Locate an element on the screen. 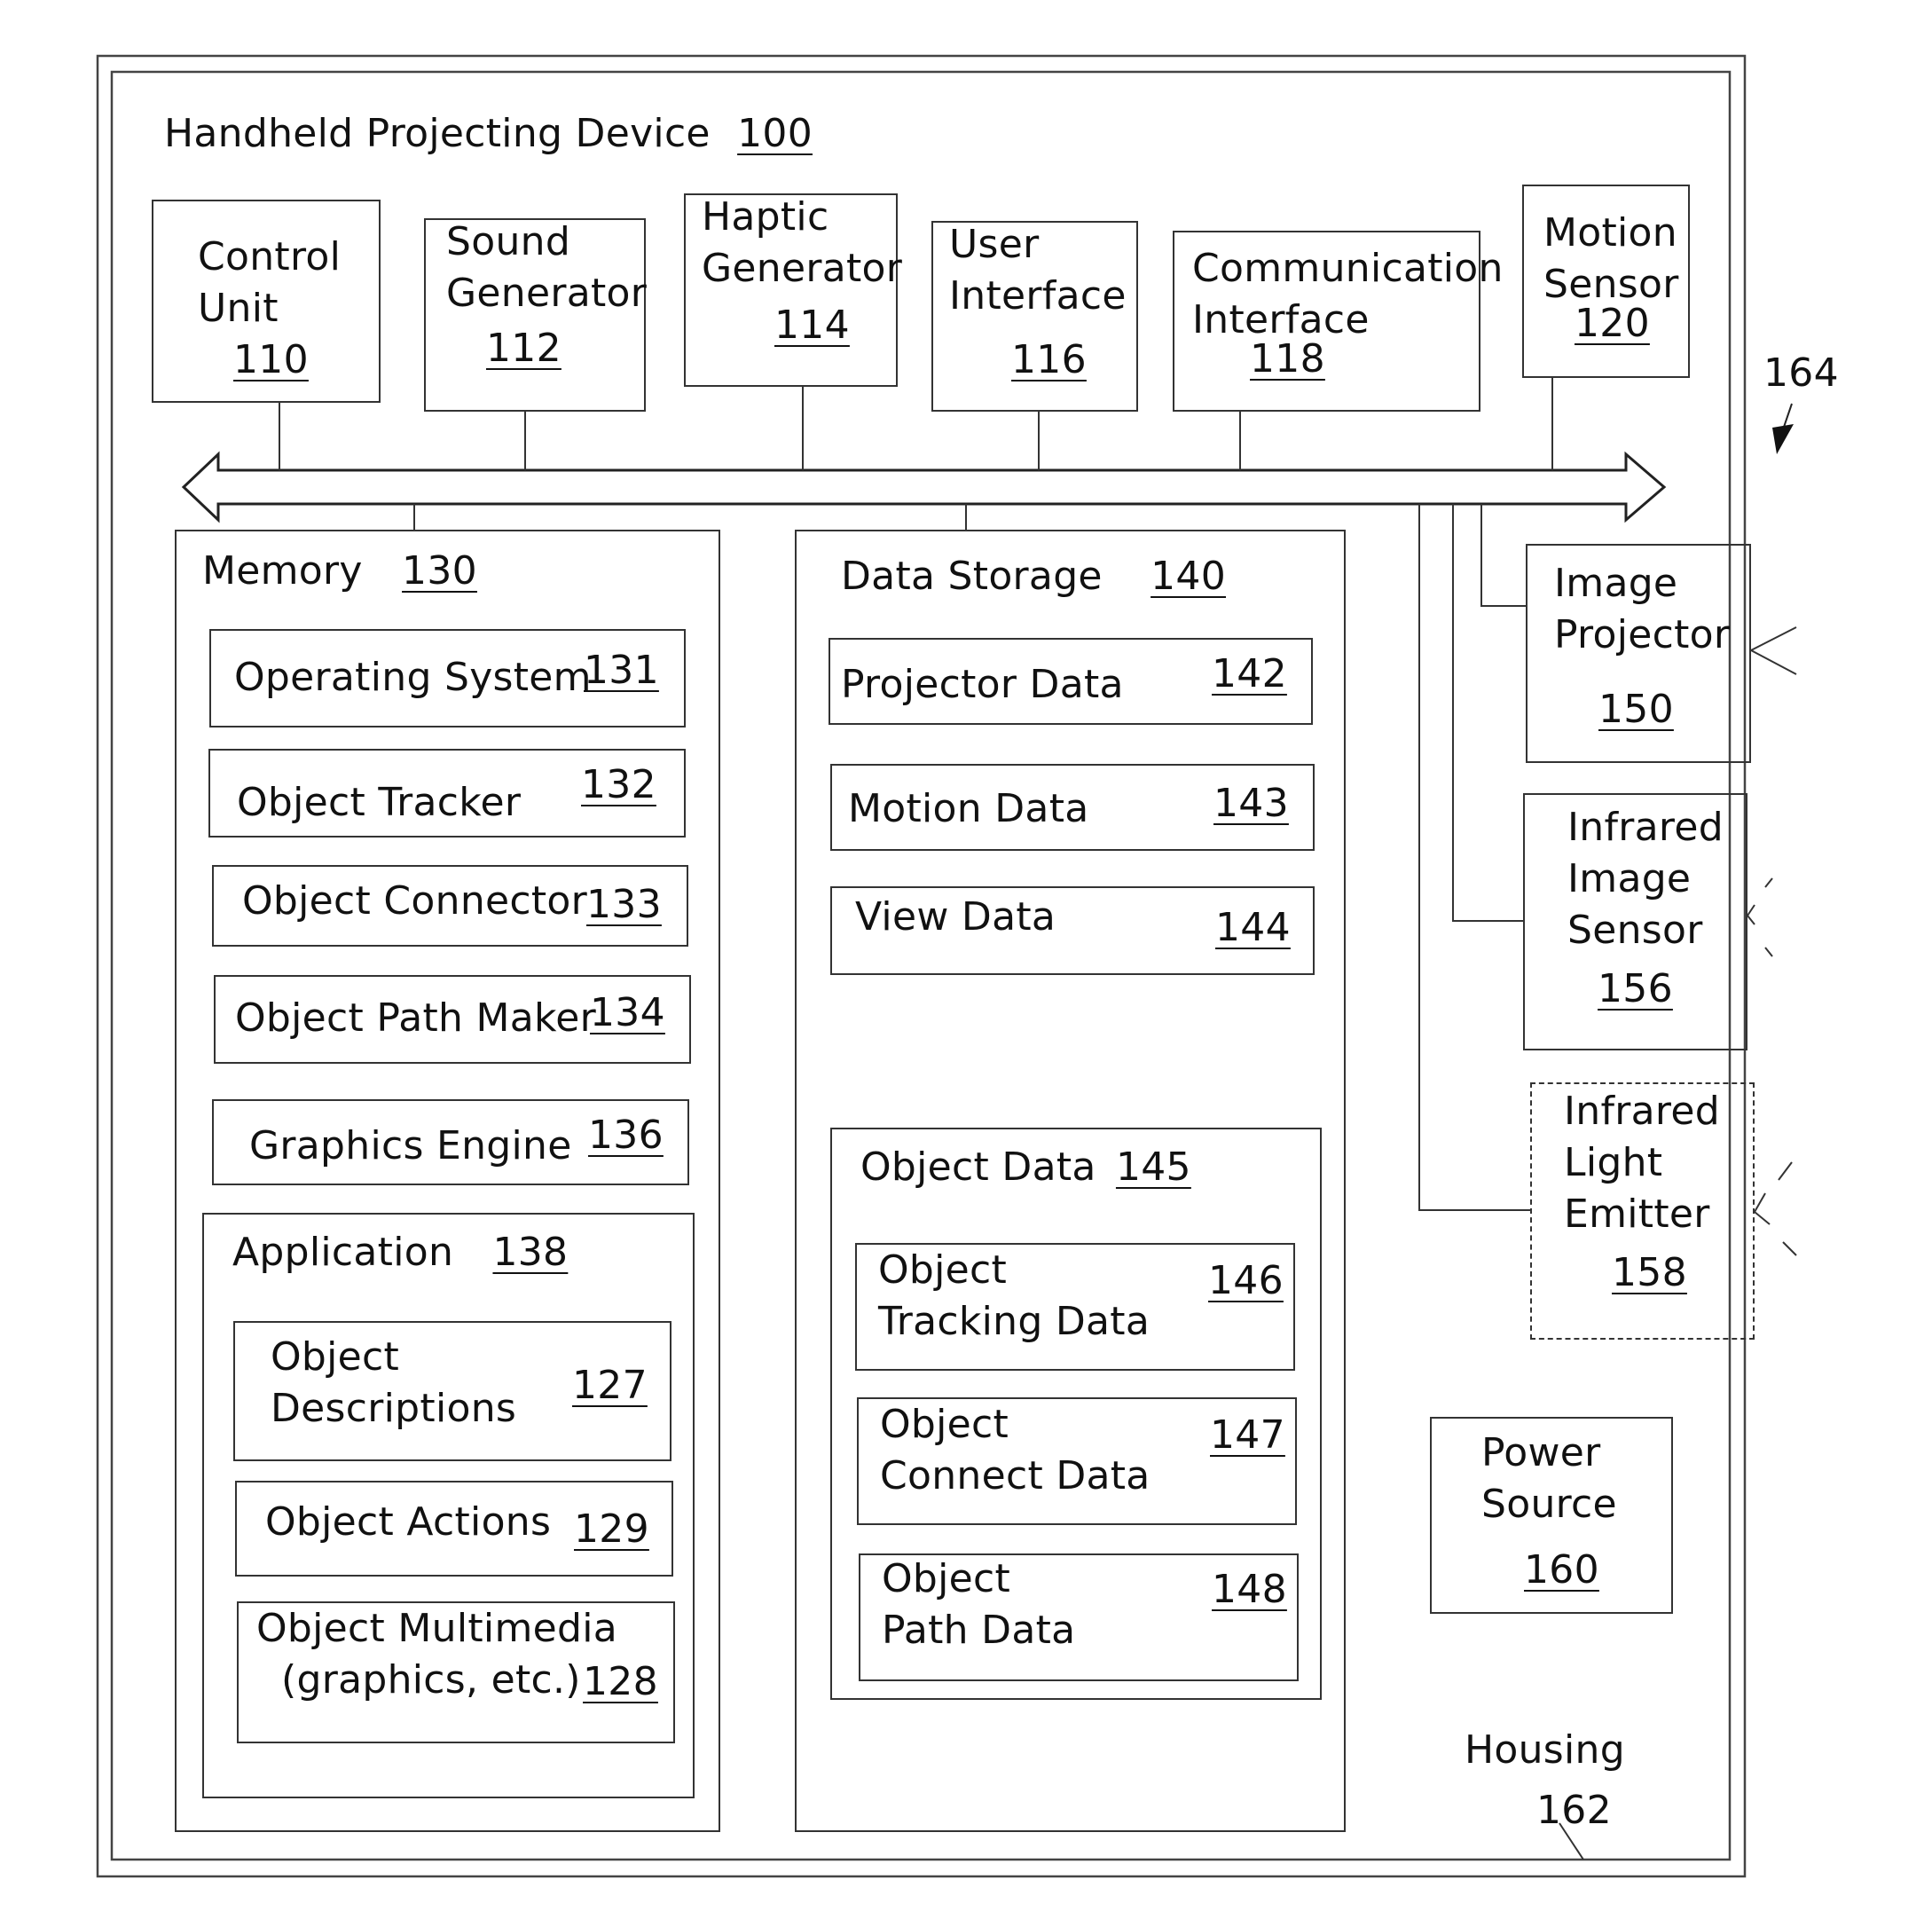  storage-item-motion-data: Motion Data 143 is located at coordinates (1072, 807).